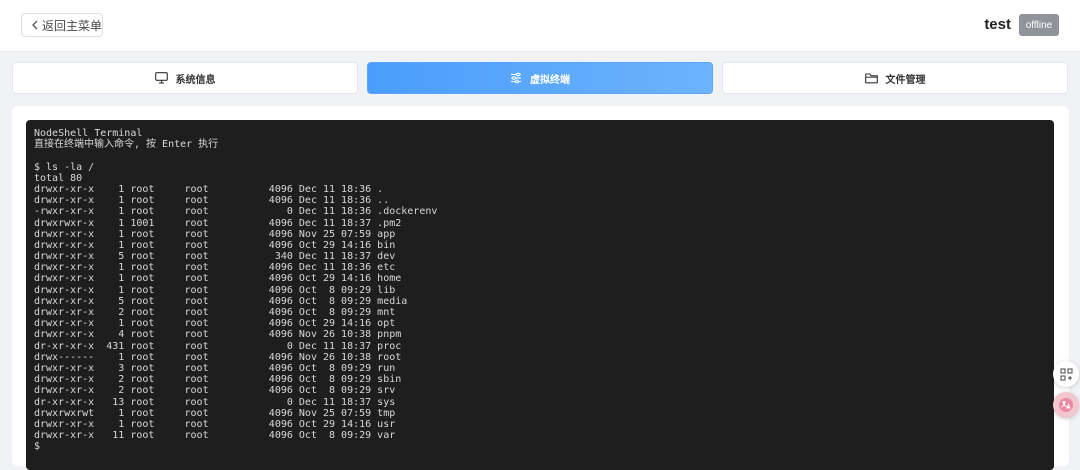 This screenshot has height=470, width=1080. I want to click on back-button-label: 返回主菜单, so click(72, 25).